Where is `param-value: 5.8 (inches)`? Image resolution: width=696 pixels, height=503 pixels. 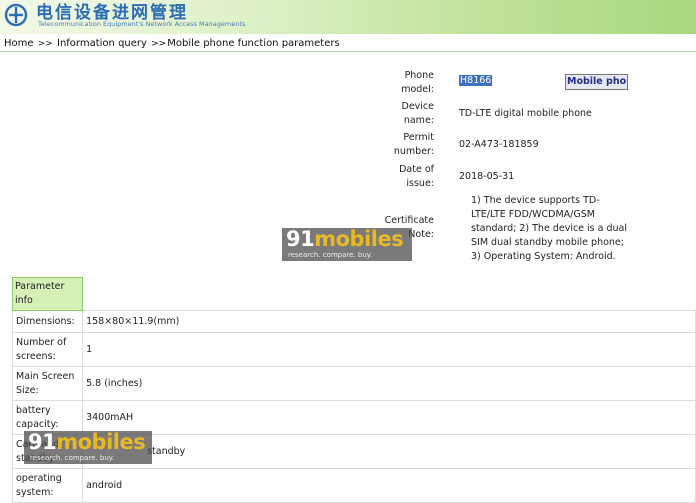 param-value: 5.8 (inches) is located at coordinates (389, 383).